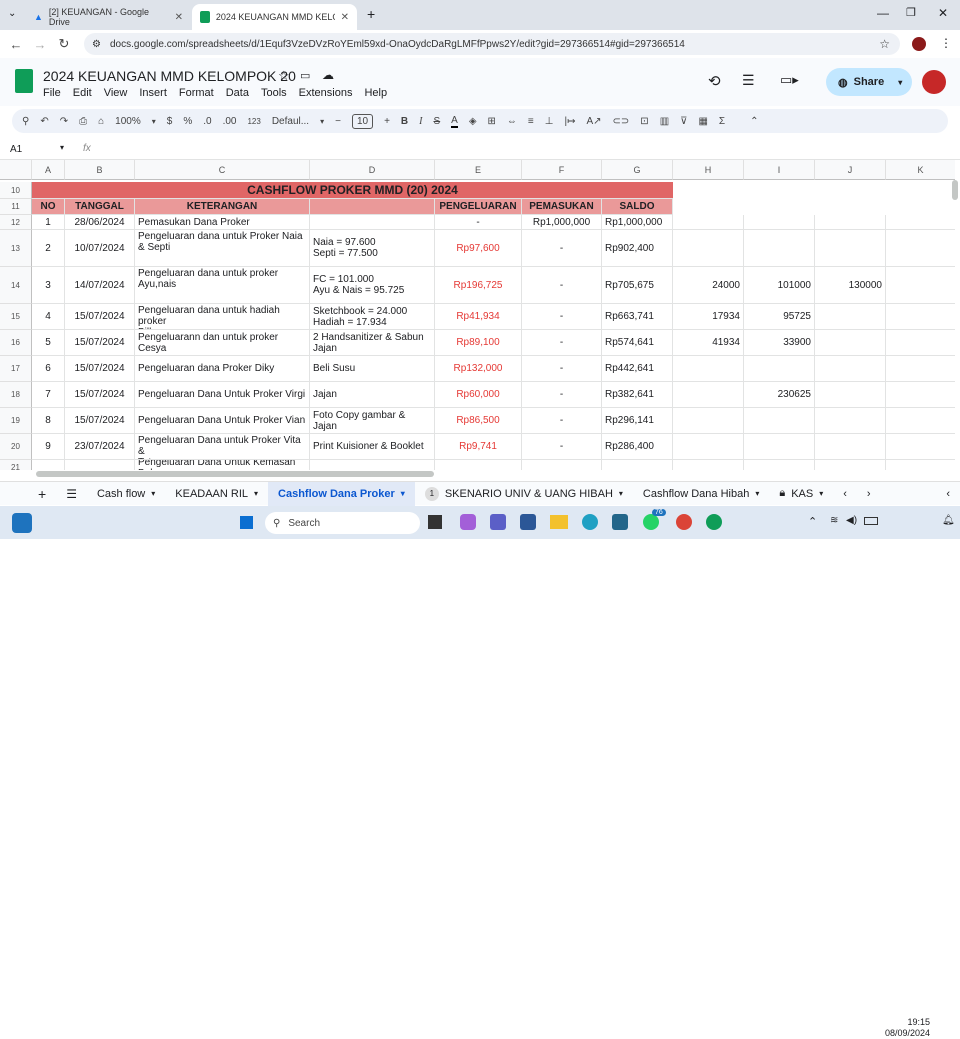  What do you see at coordinates (100, 285) in the screenshot?
I see `table-cell: 14/07/2024` at bounding box center [100, 285].